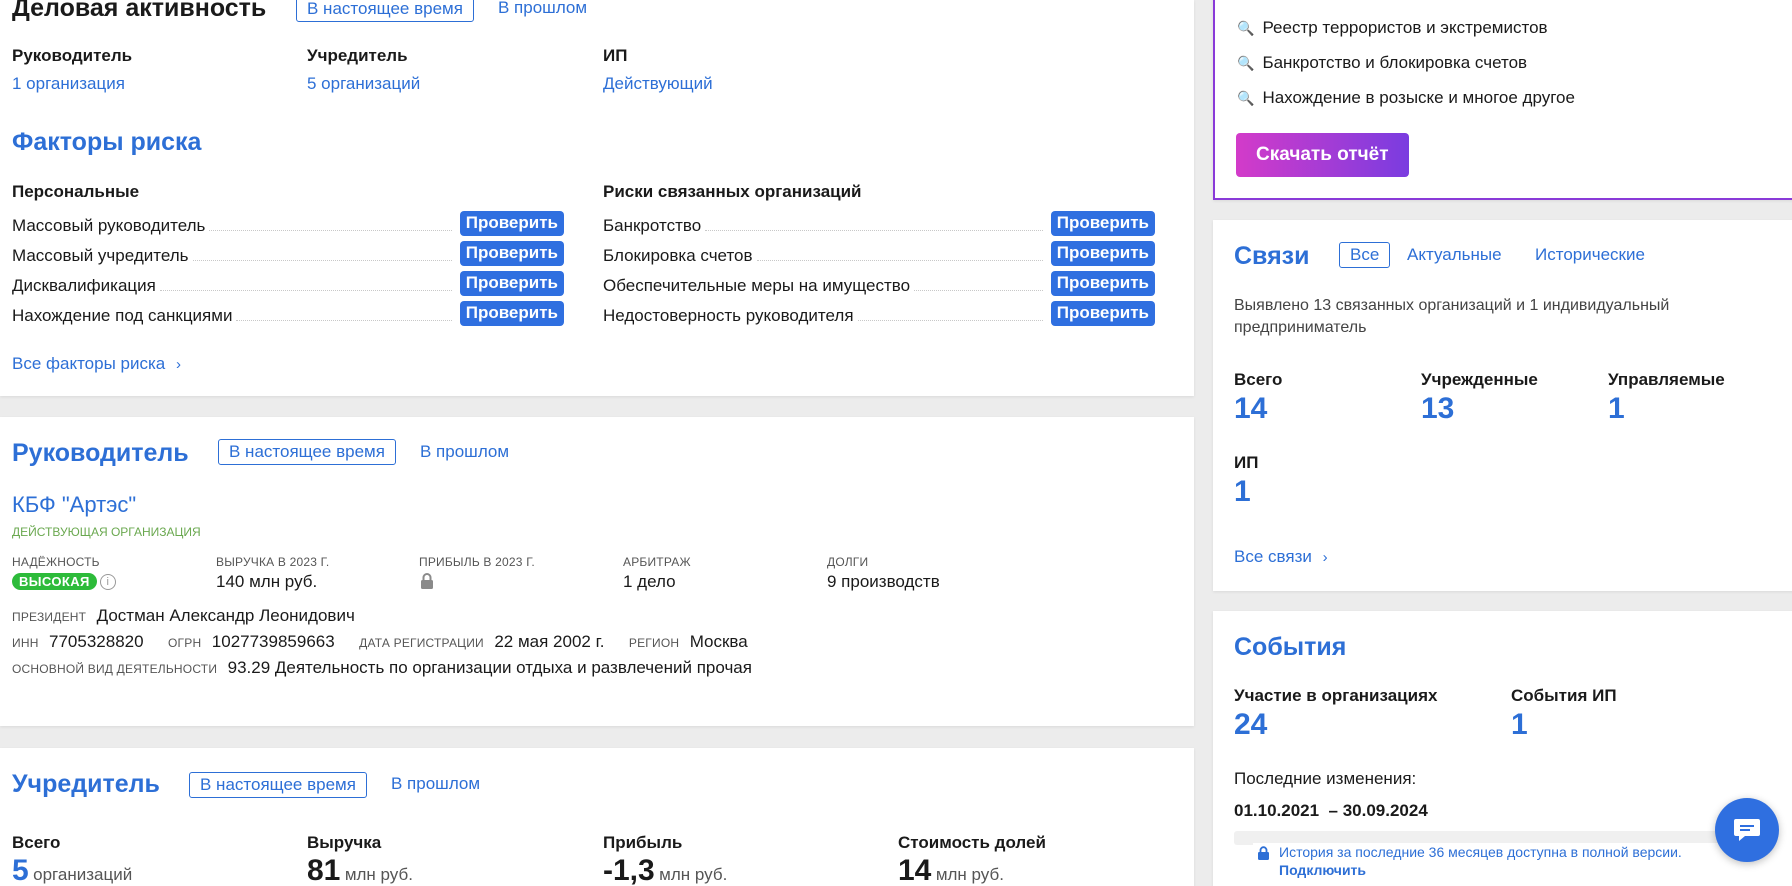 This screenshot has height=886, width=1792. What do you see at coordinates (1290, 647) in the screenshot?
I see `events-title: События` at bounding box center [1290, 647].